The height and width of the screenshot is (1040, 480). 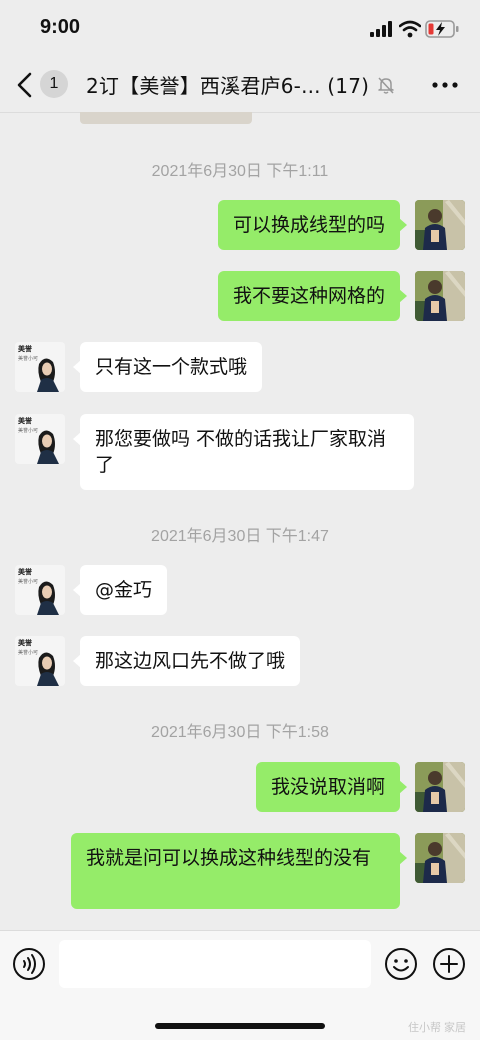 I want to click on message-timestamp: 2021年6月30日 下午1:47, so click(x=240, y=536).